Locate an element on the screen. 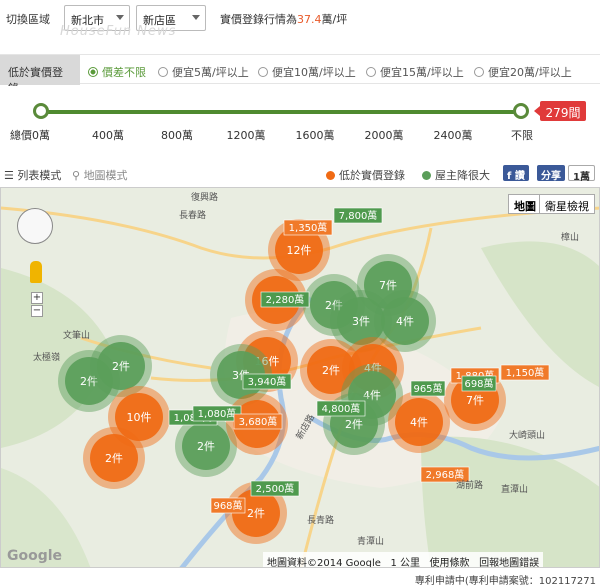 This screenshot has width=600, height=588. map-type-satellite-button: 衛星檢視 is located at coordinates (567, 204).